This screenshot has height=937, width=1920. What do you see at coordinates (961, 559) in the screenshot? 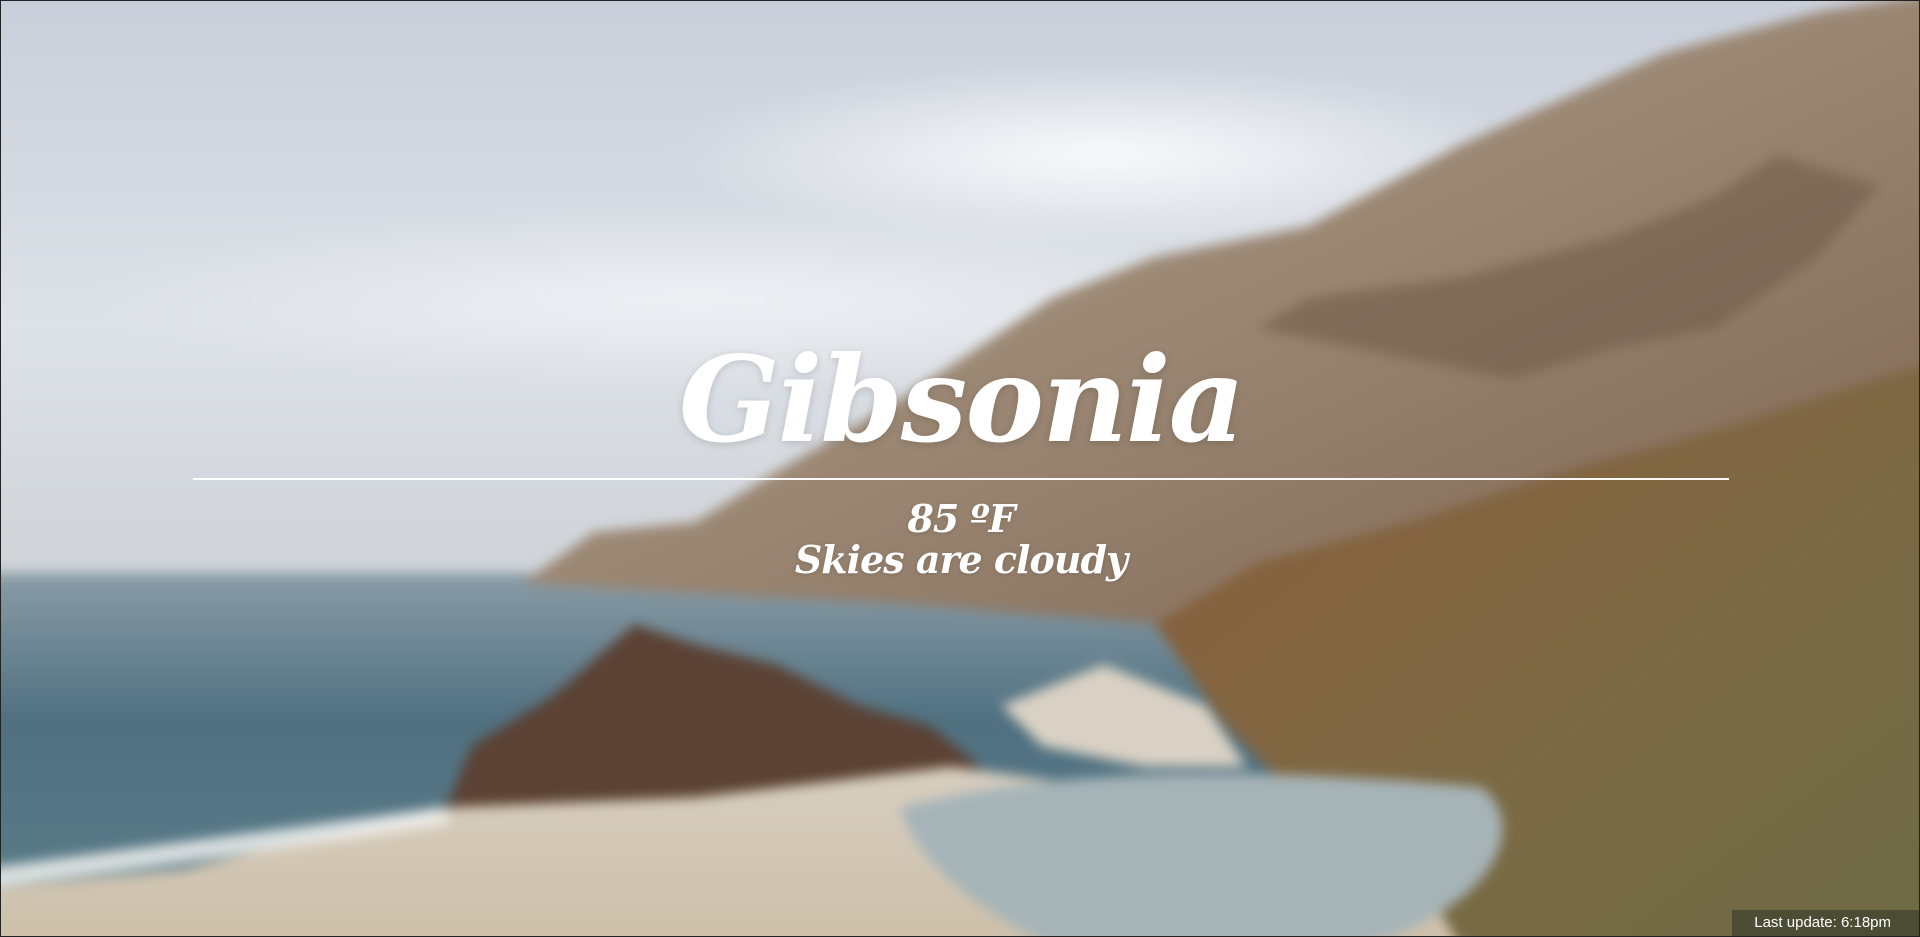
I see `weather-condition: Skies are cloudy` at bounding box center [961, 559].